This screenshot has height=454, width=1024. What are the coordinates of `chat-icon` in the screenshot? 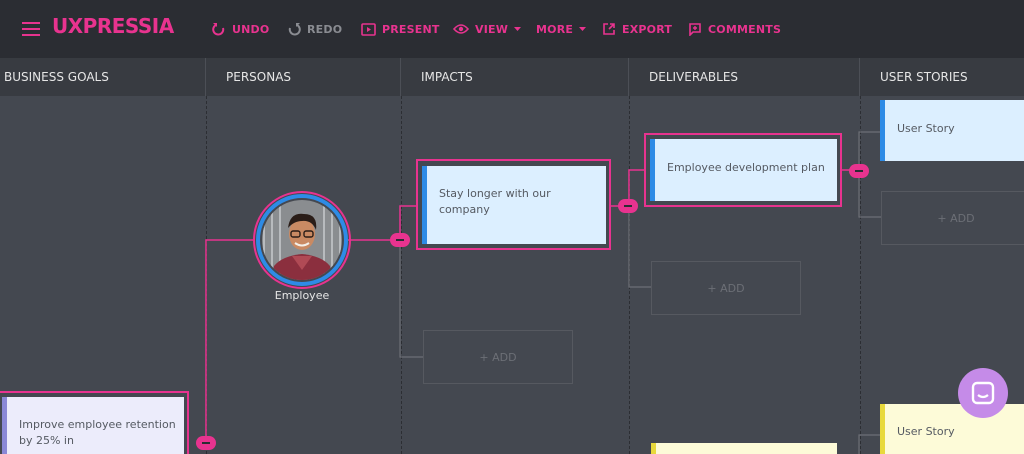 It's located at (983, 393).